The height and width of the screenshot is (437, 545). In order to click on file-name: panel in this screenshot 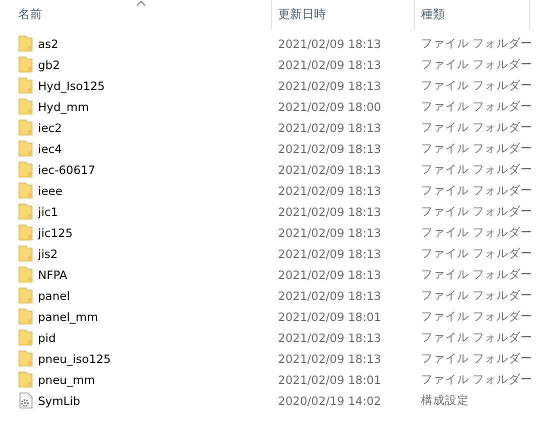, I will do `click(54, 295)`.